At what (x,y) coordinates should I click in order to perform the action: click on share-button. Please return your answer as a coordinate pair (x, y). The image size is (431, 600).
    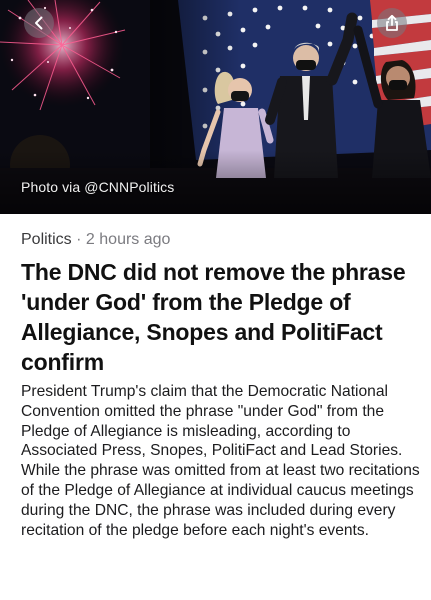
    Looking at the image, I should click on (392, 23).